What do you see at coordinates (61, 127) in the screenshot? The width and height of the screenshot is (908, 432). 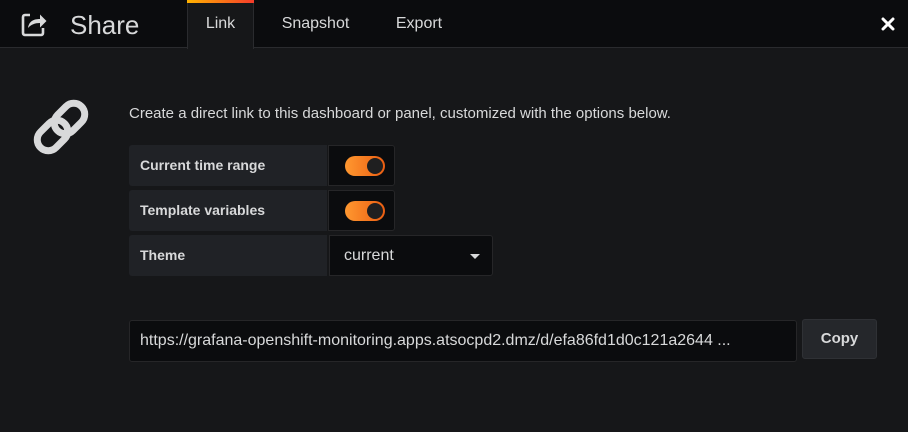 I see `link-icon` at bounding box center [61, 127].